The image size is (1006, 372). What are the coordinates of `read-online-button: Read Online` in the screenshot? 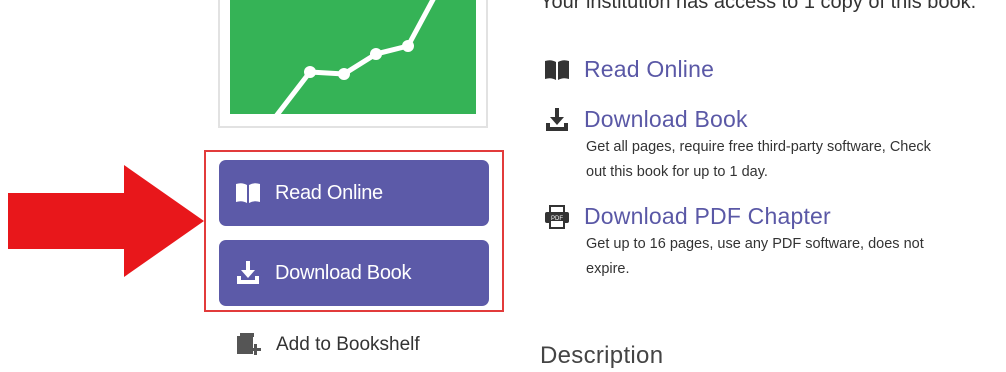 It's located at (354, 193).